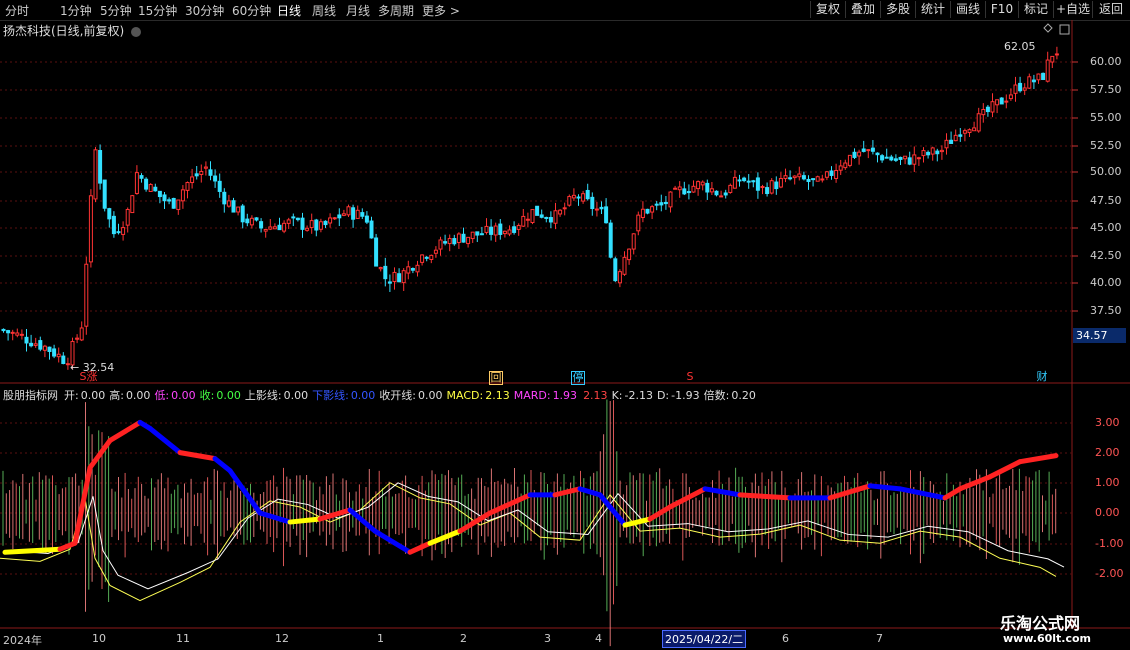 The width and height of the screenshot is (1130, 650). Describe the element at coordinates (363, 395) in the screenshot. I see `indicator-number-5: 0.00` at that location.